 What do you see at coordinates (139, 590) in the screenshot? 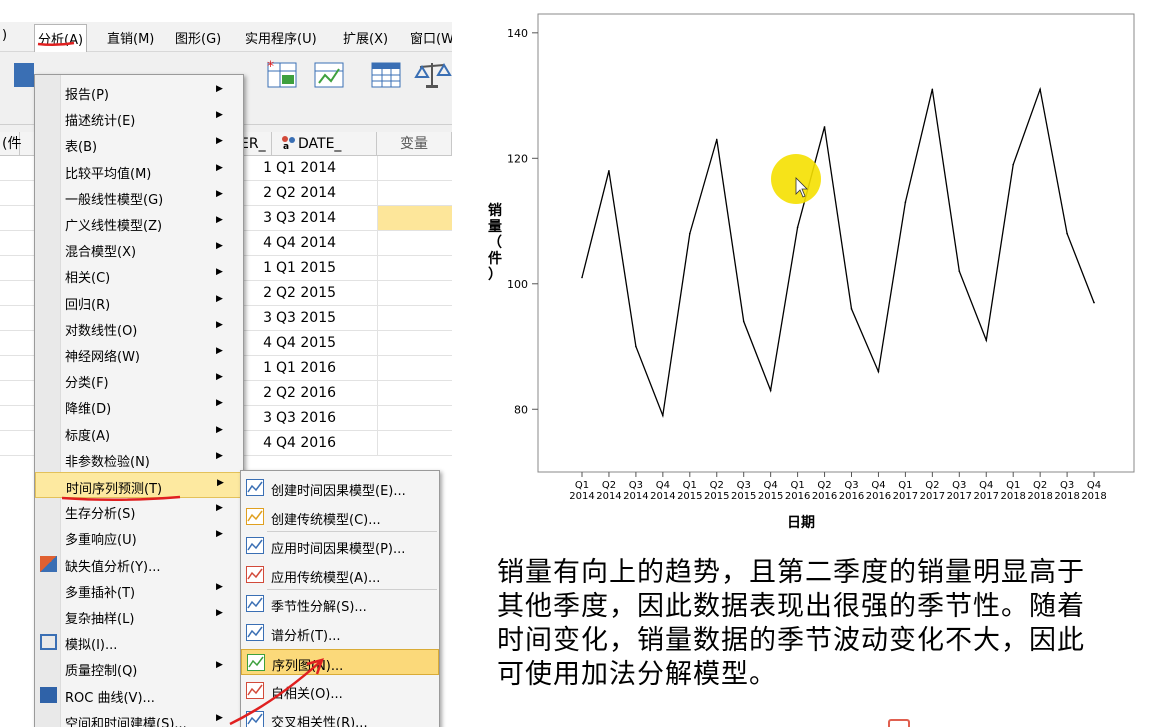
I see `analyze-menu-item: 多重插补(T) ▶` at bounding box center [139, 590].